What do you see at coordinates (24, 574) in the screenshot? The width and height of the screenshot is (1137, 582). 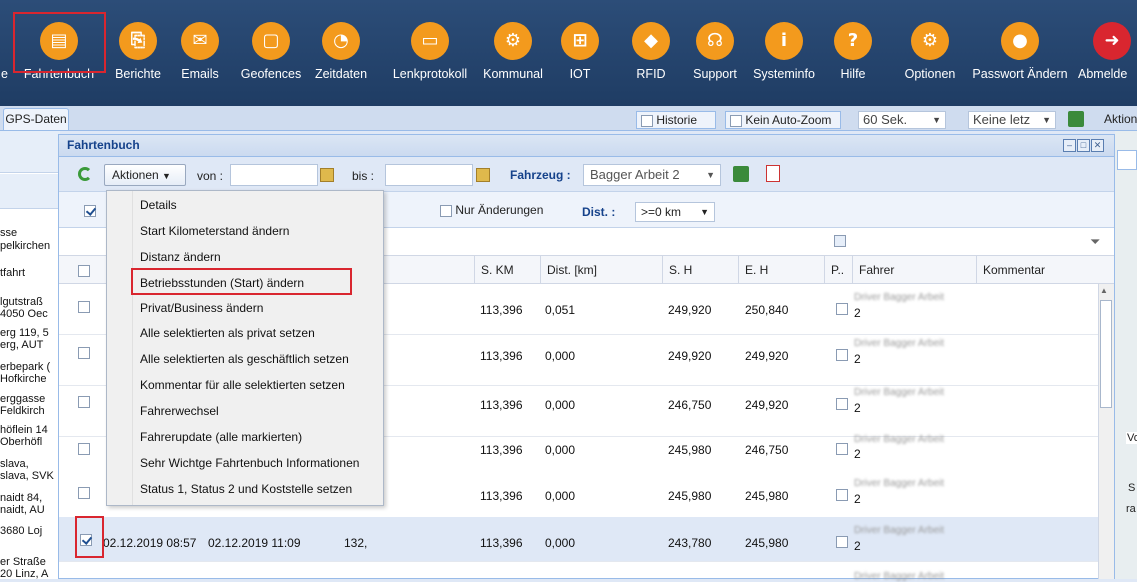 I see `address-line: 20 Linz, A` at bounding box center [24, 574].